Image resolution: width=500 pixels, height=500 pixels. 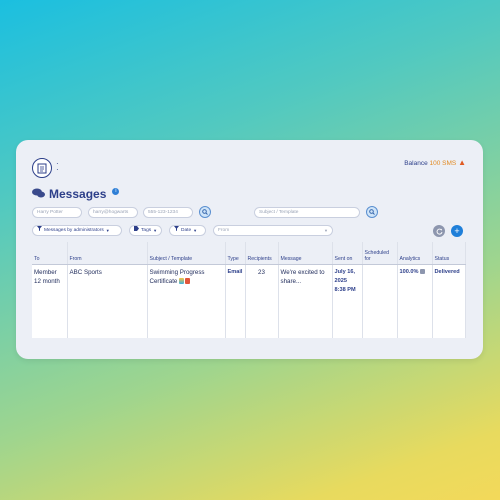 I want to click on plus-icon: +, so click(x=457, y=231).